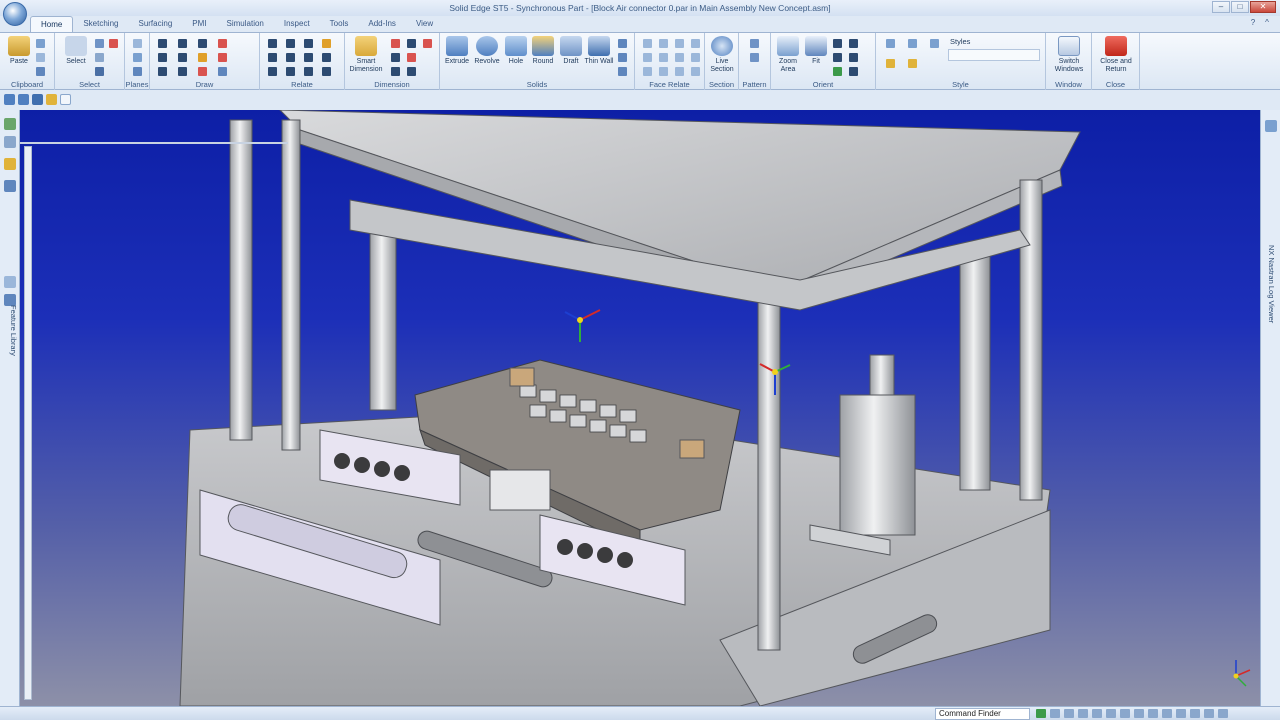  Describe the element at coordinates (816, 51) in the screenshot. I see `fit-button: Fit` at that location.